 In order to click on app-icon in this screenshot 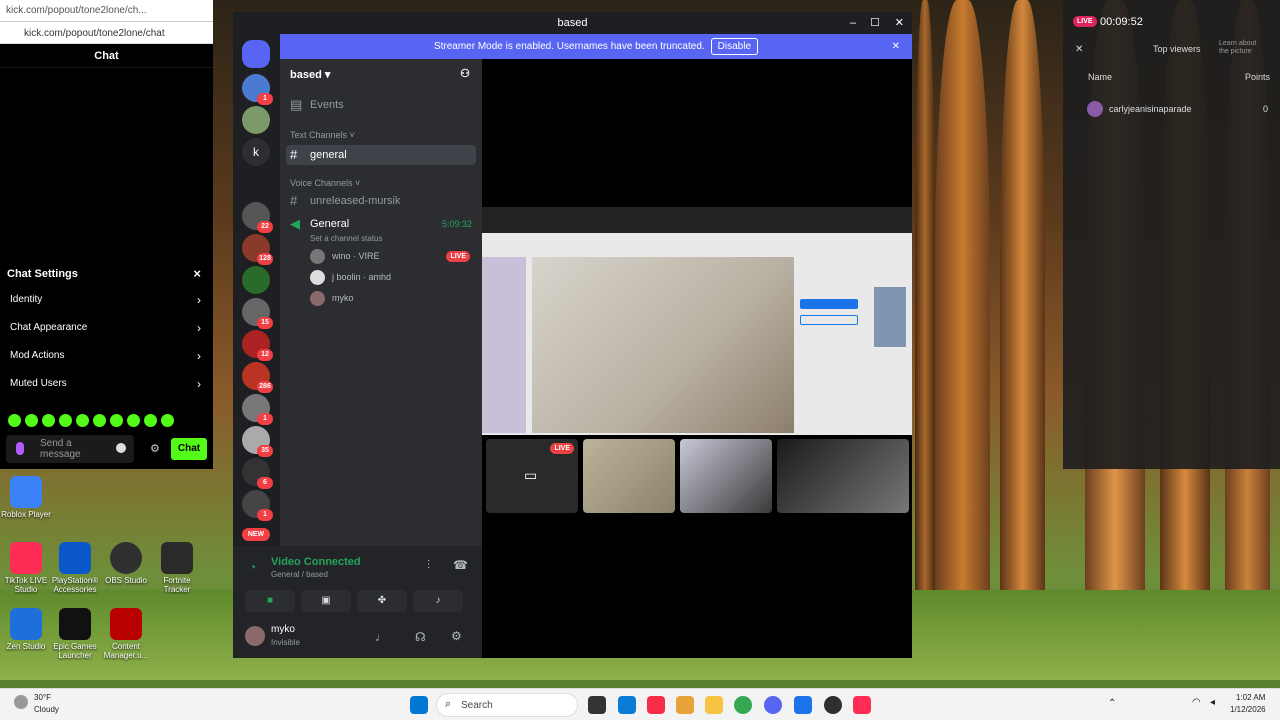, I will do `click(803, 705)`.